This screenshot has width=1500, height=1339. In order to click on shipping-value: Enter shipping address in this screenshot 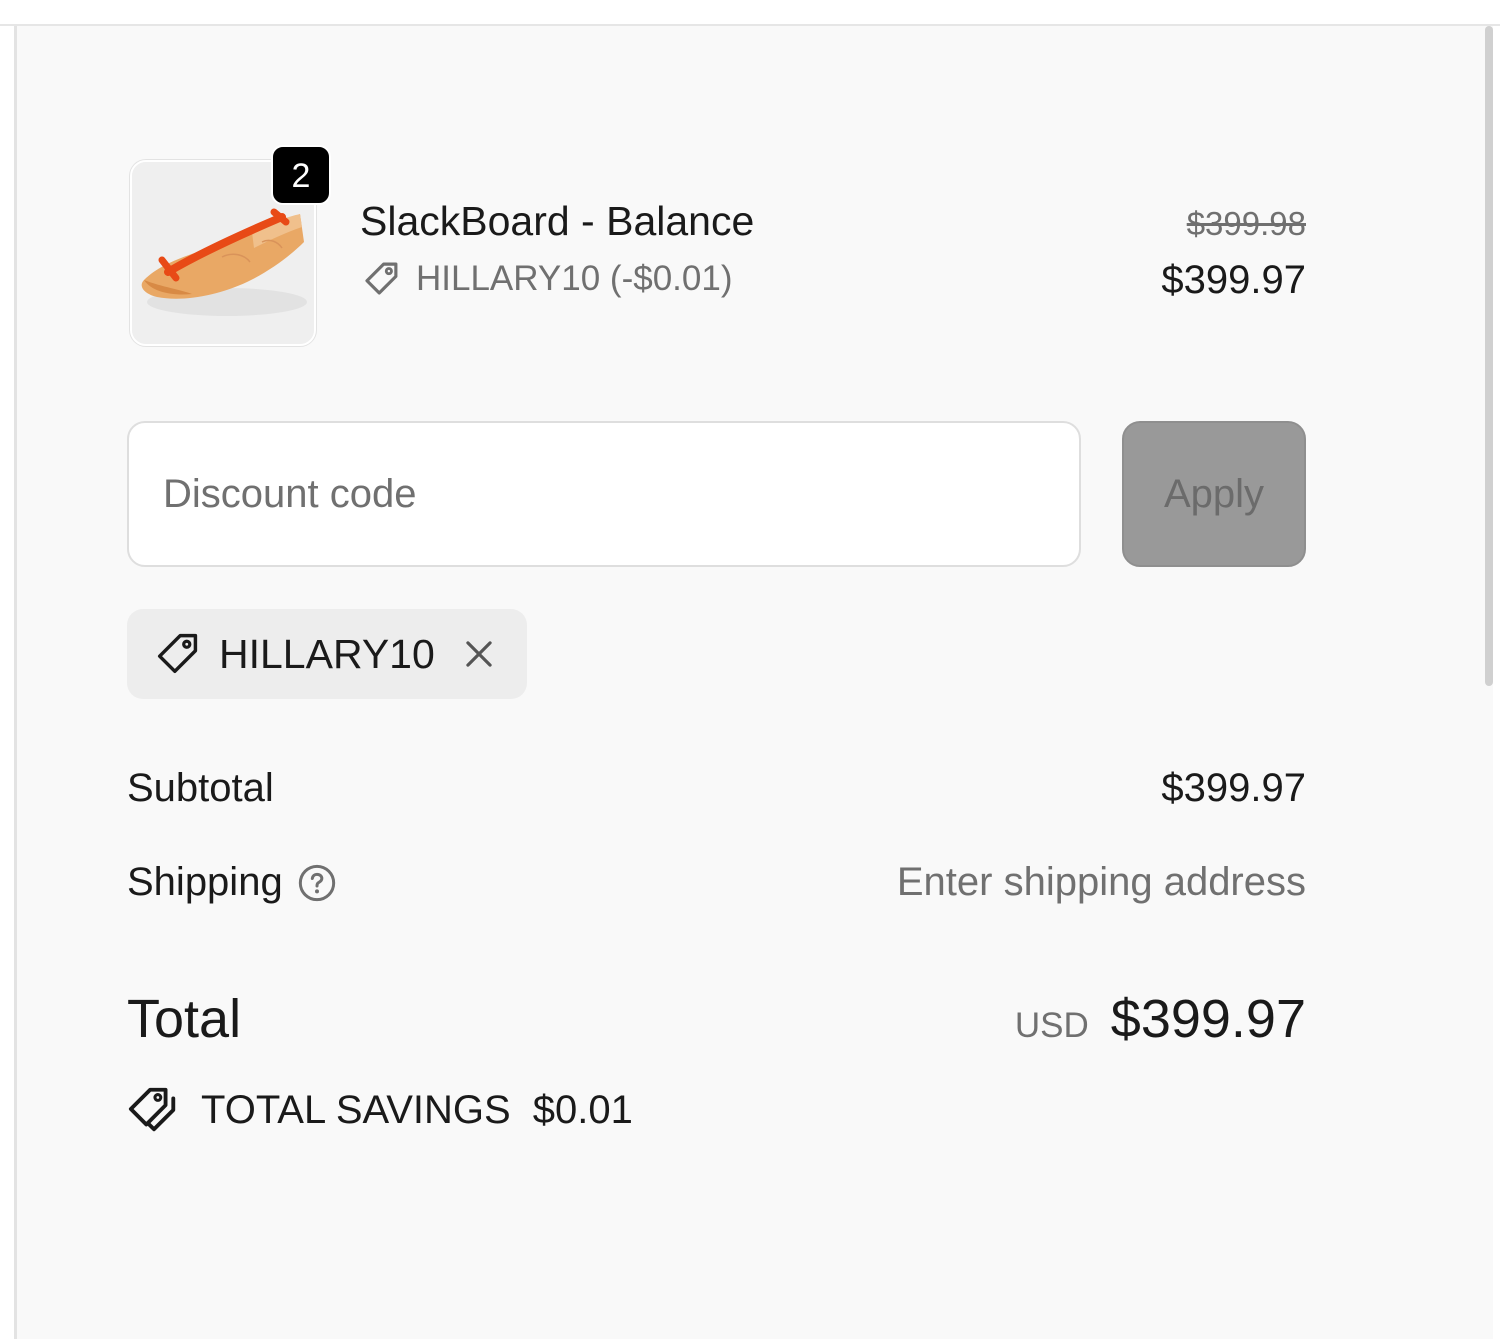, I will do `click(1101, 882)`.